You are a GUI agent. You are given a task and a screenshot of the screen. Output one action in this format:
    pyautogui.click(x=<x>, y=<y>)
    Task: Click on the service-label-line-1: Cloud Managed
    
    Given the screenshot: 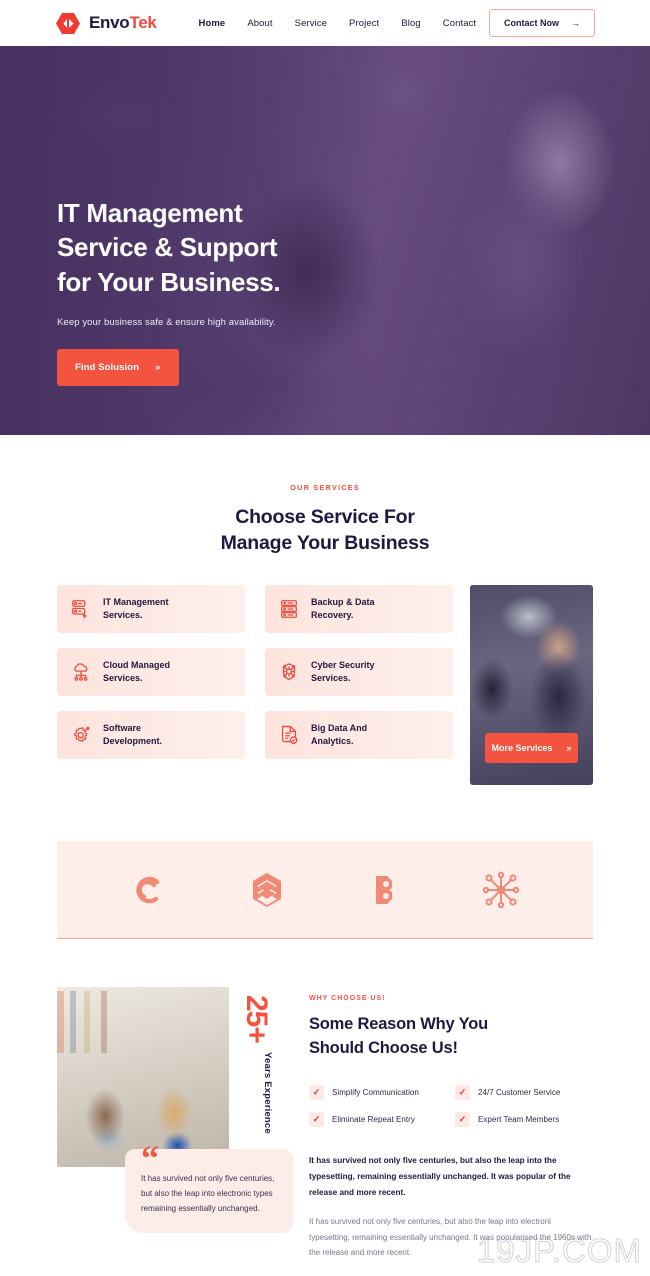 What is the action you would take?
    pyautogui.click(x=136, y=664)
    